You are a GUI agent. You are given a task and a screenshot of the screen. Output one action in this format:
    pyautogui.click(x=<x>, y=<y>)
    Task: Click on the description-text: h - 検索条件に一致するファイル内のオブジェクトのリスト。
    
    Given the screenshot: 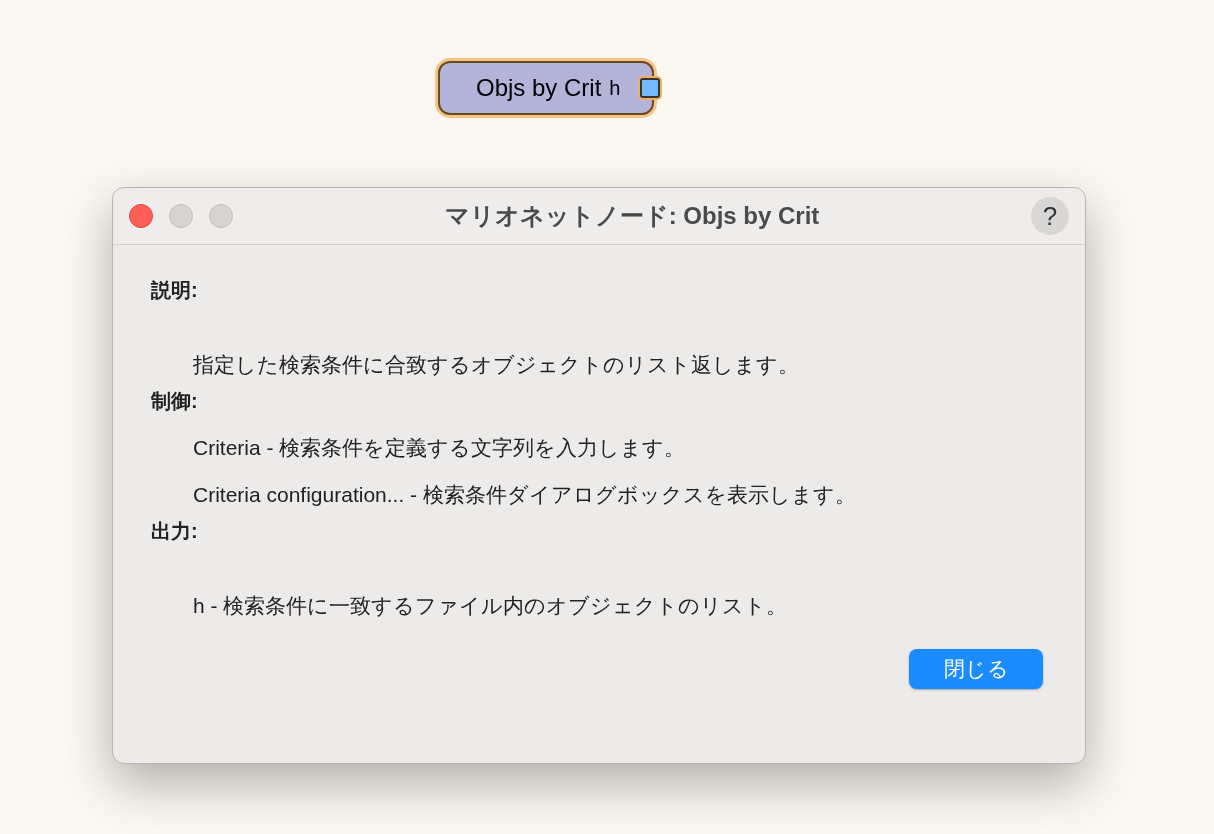 What is the action you would take?
    pyautogui.click(x=491, y=605)
    